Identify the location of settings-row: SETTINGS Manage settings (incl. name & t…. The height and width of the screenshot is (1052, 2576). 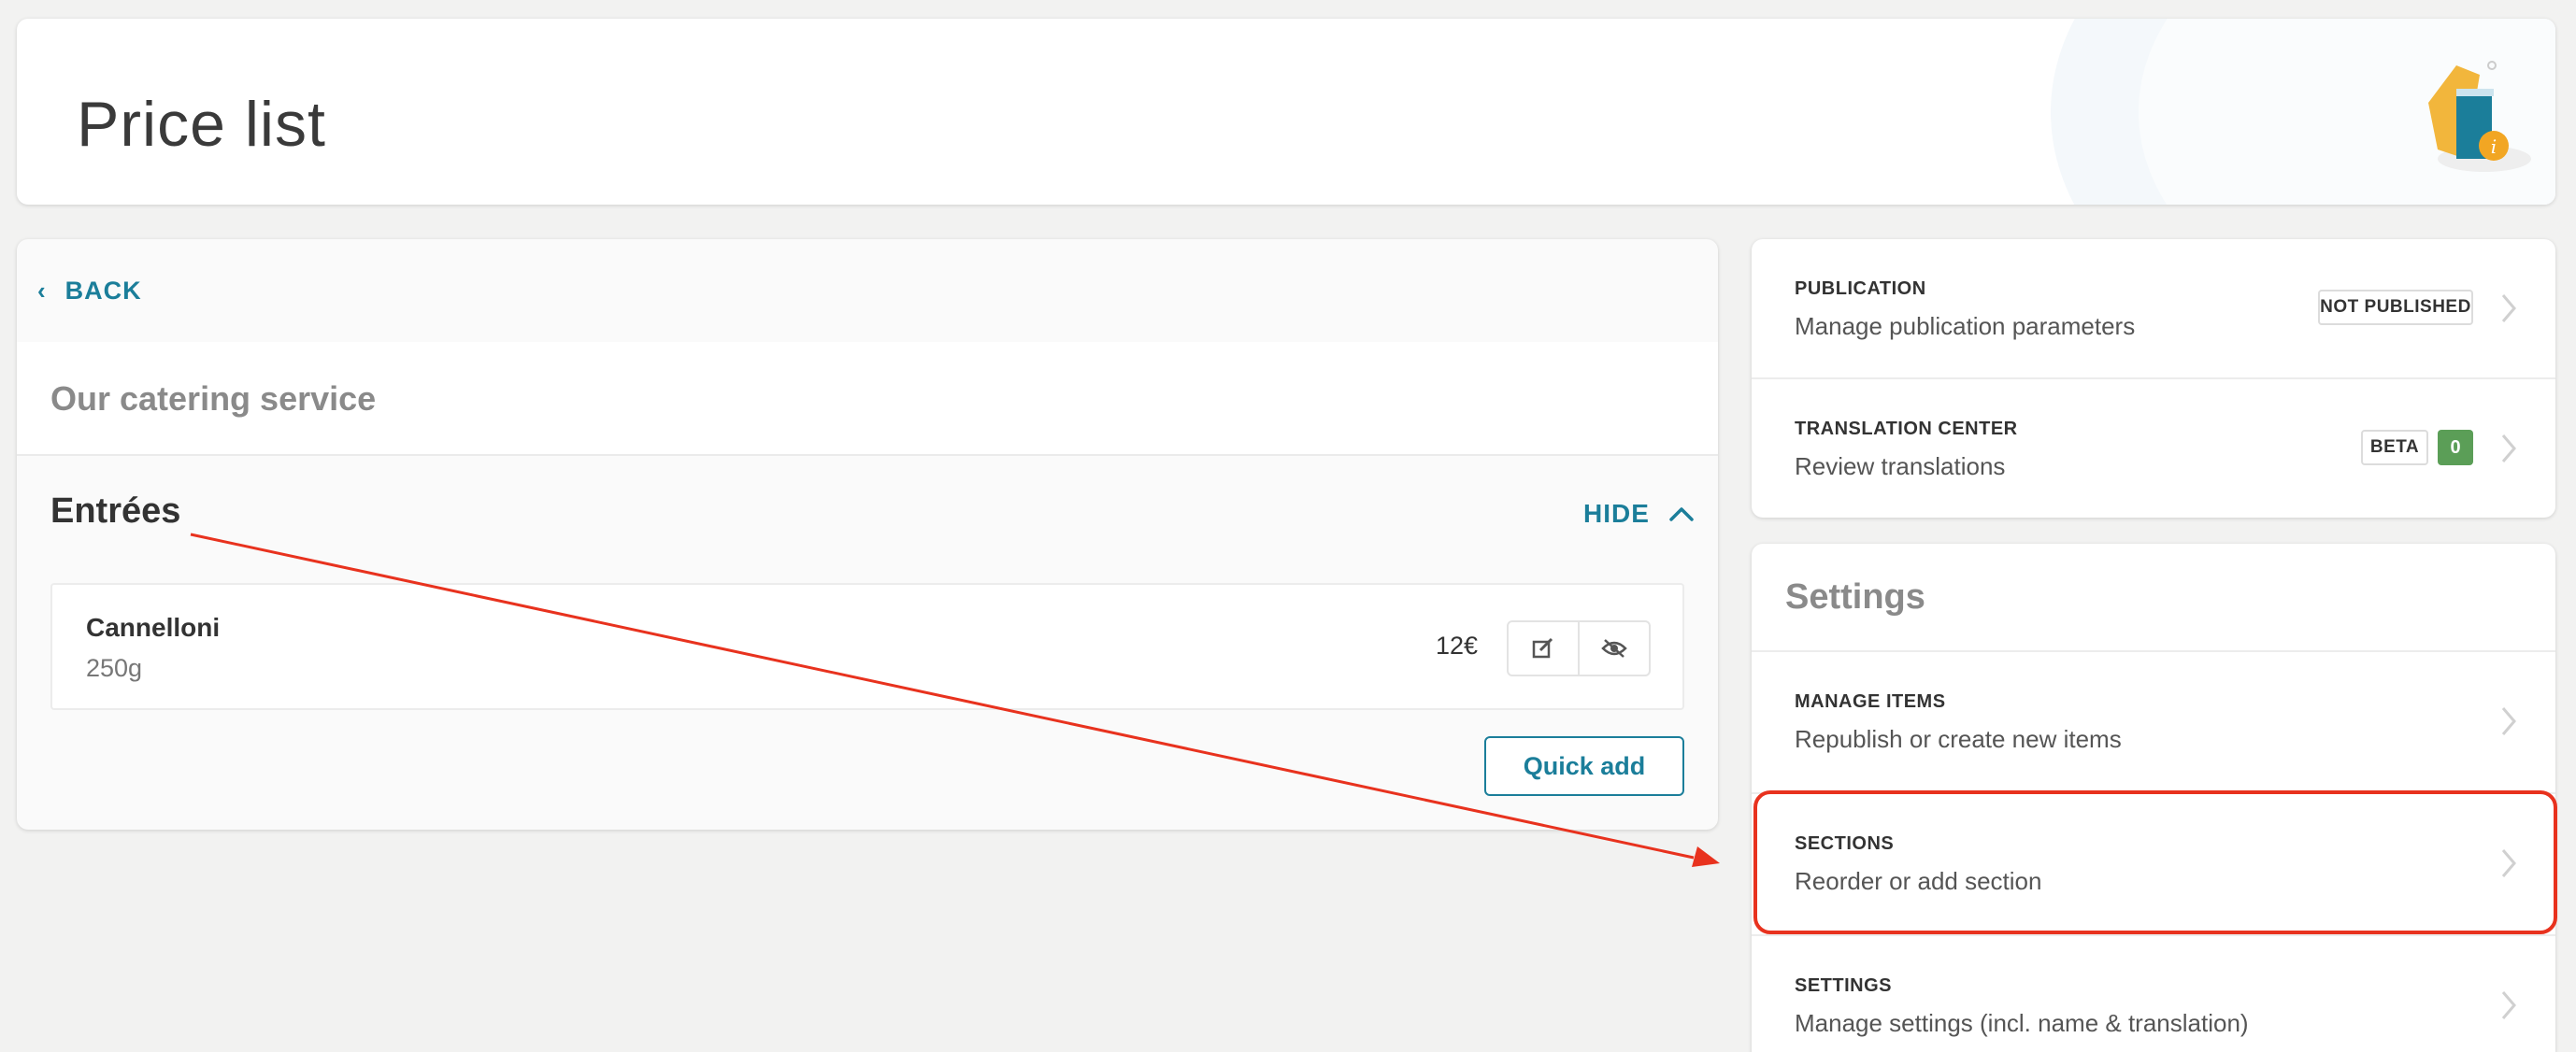
(2153, 994).